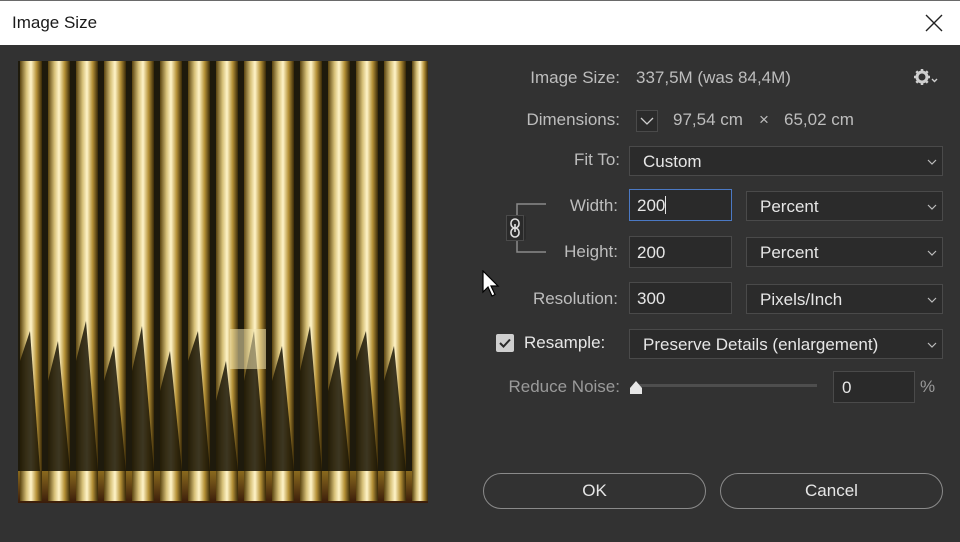 This screenshot has width=960, height=542. What do you see at coordinates (928, 386) in the screenshot?
I see `reduce-noise-unit: %` at bounding box center [928, 386].